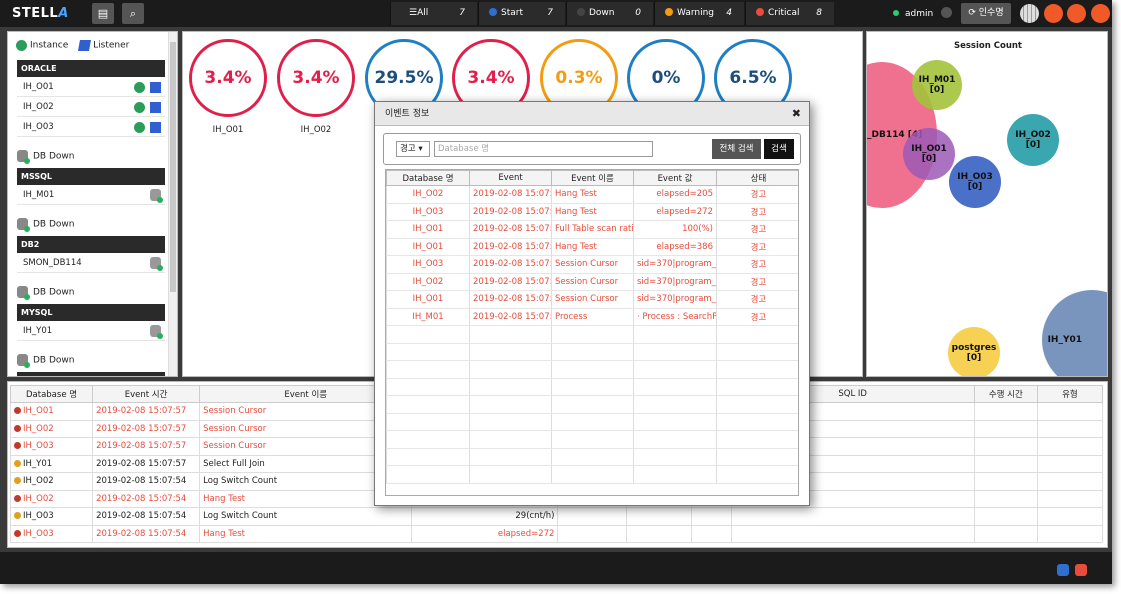 This screenshot has height=594, width=1121. I want to click on user-alert-icon, so click(1076, 13).